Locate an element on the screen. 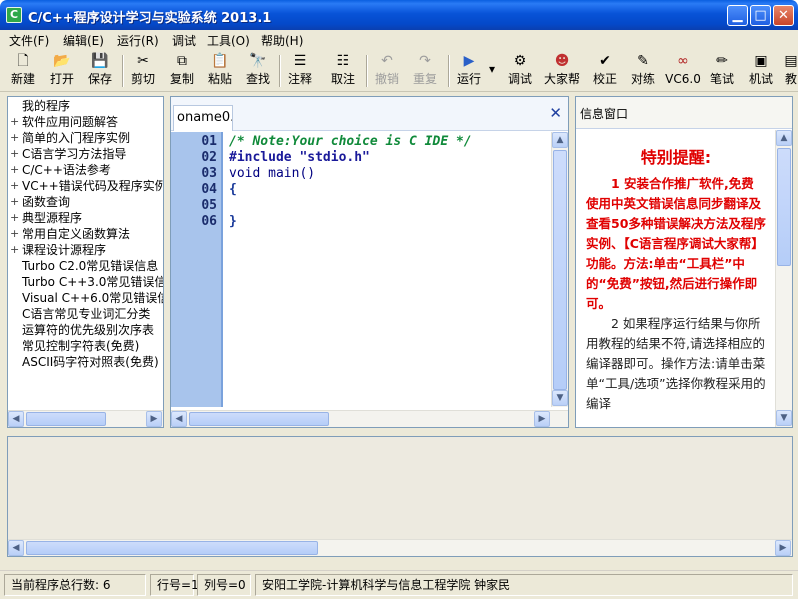  practice-button: ✎ 对练 is located at coordinates (643, 71).